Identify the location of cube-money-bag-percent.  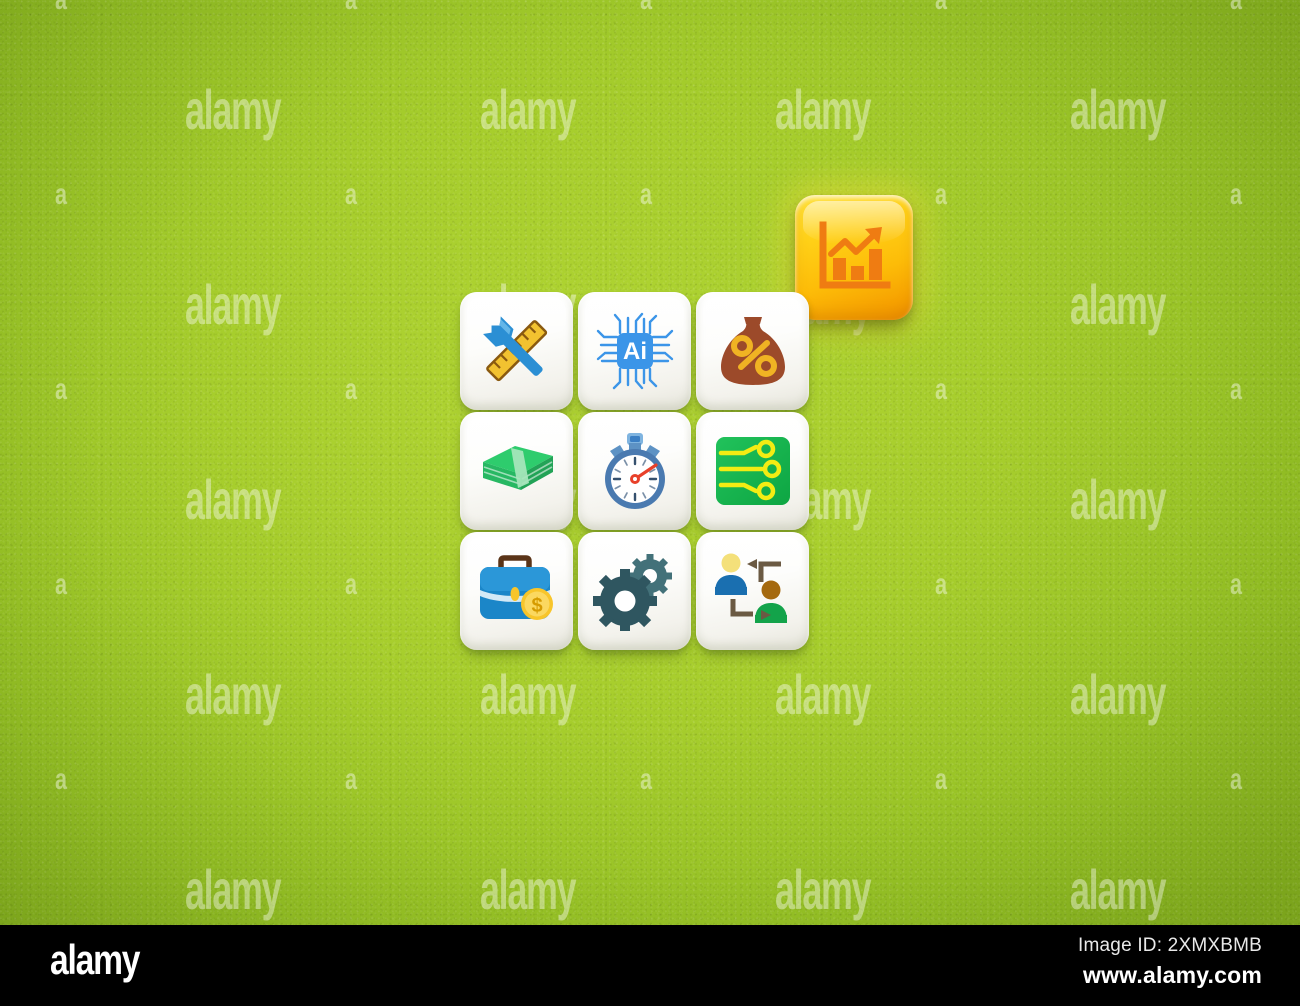
(752, 351).